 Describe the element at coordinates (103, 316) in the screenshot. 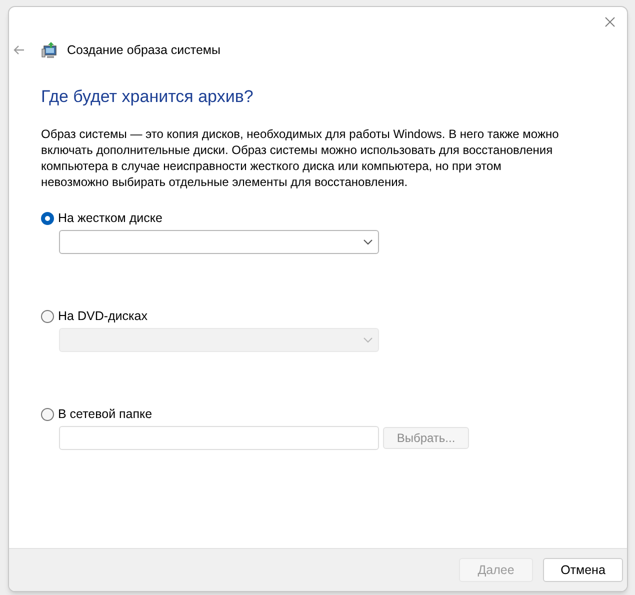

I see `radio-label: На DVD-дисках` at that location.